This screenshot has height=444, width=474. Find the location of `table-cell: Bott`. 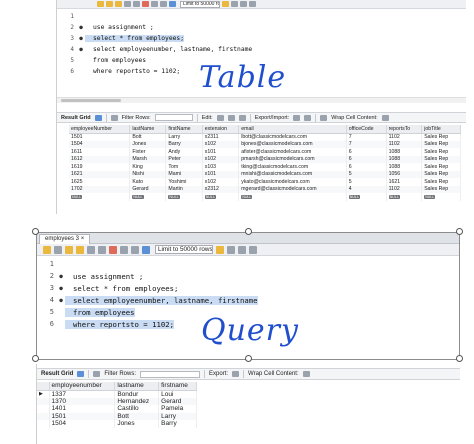

table-cell: Bott is located at coordinates (148, 137).